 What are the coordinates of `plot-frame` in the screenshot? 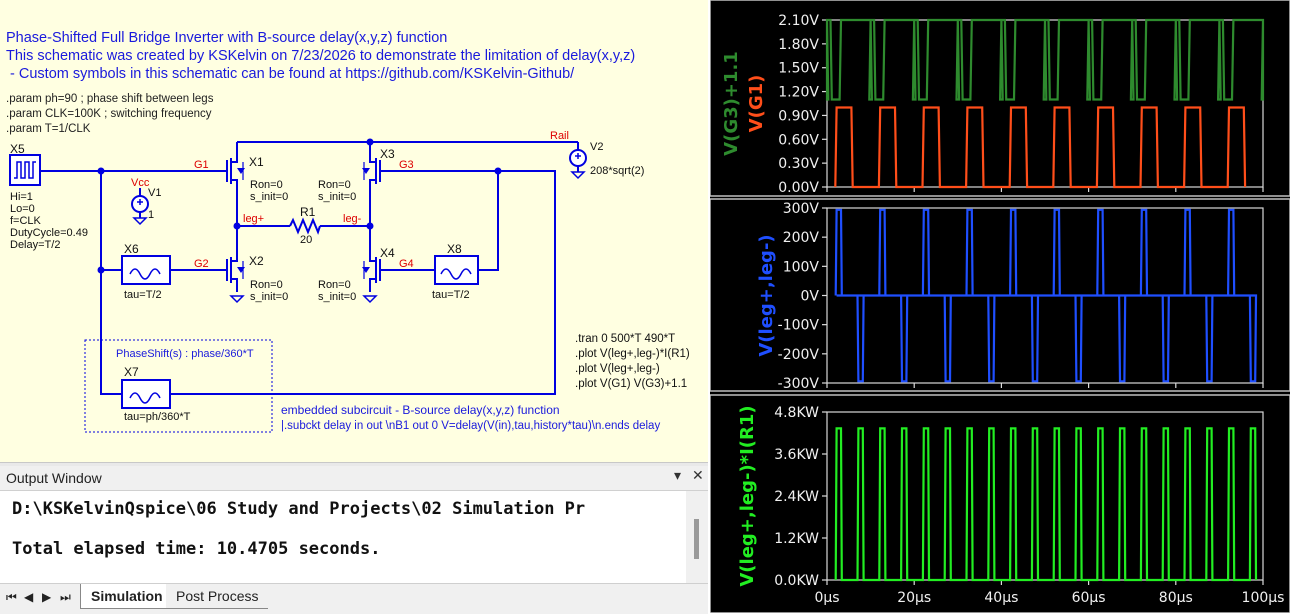 It's located at (1045, 496).